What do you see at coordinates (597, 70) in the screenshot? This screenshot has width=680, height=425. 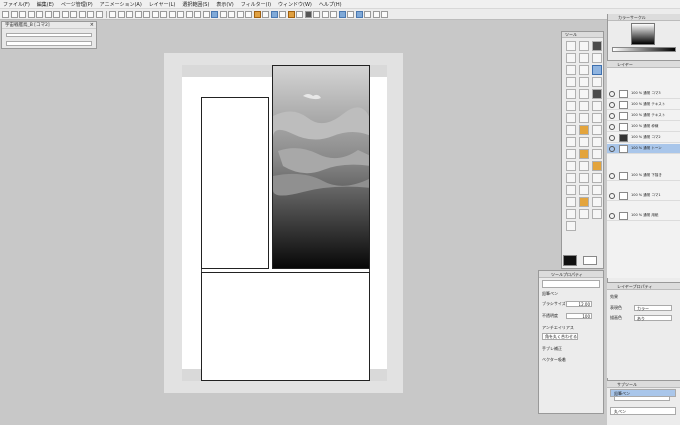 I see `pen-tool-icon` at bounding box center [597, 70].